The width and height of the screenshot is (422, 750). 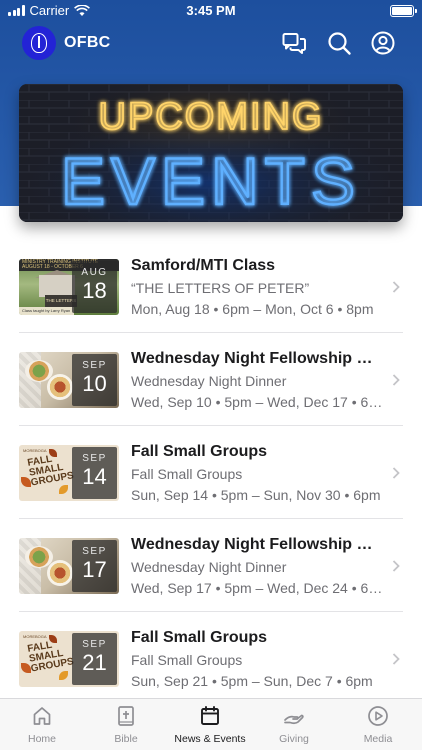 What do you see at coordinates (339, 43) in the screenshot?
I see `search-icon` at bounding box center [339, 43].